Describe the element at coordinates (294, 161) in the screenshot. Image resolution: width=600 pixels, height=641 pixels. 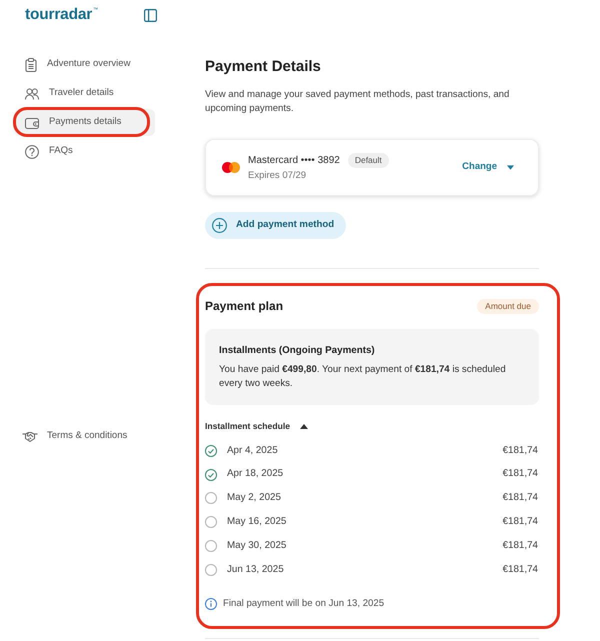
I see `card-number: Mastercard •••• 3892` at that location.